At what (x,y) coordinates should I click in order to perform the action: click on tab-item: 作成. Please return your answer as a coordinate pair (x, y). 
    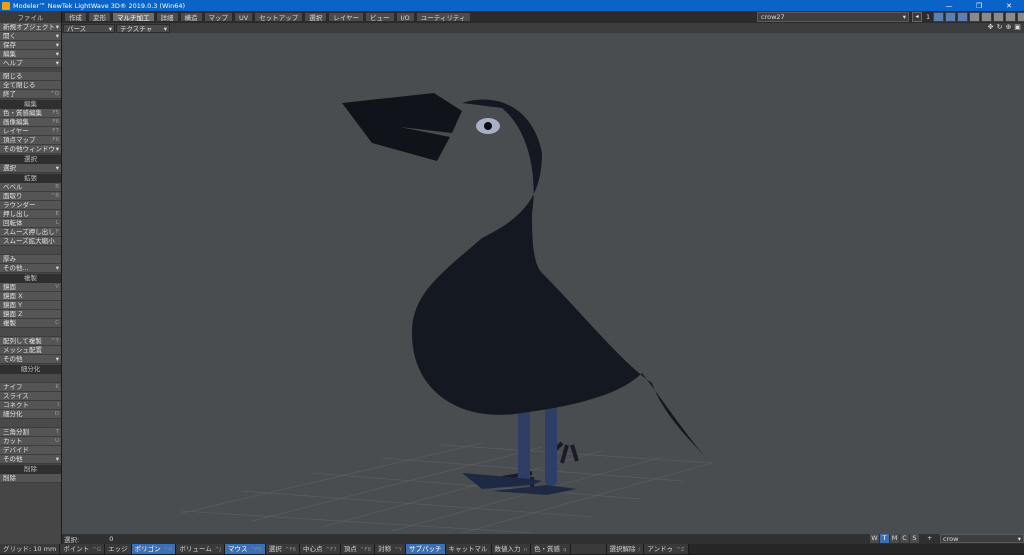
    Looking at the image, I should click on (75, 17).